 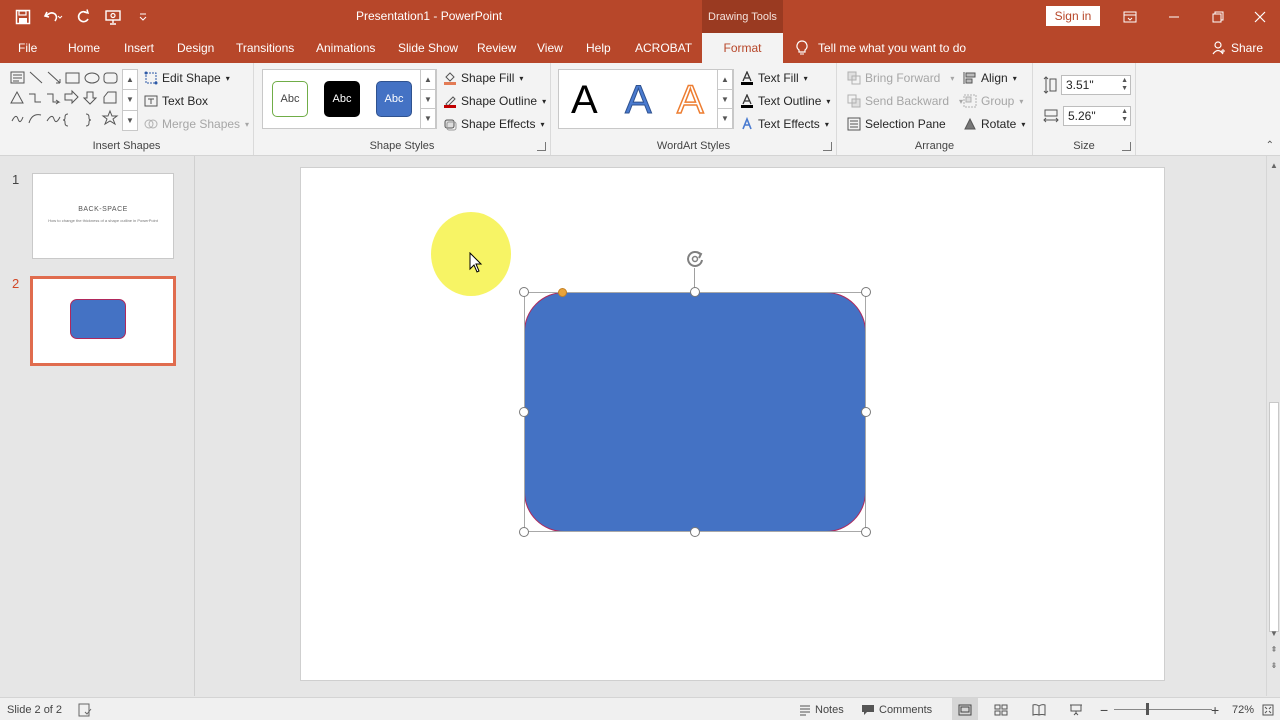 I want to click on shapes-gallery-scroll: ▲ ▼ ▼, so click(x=130, y=100).